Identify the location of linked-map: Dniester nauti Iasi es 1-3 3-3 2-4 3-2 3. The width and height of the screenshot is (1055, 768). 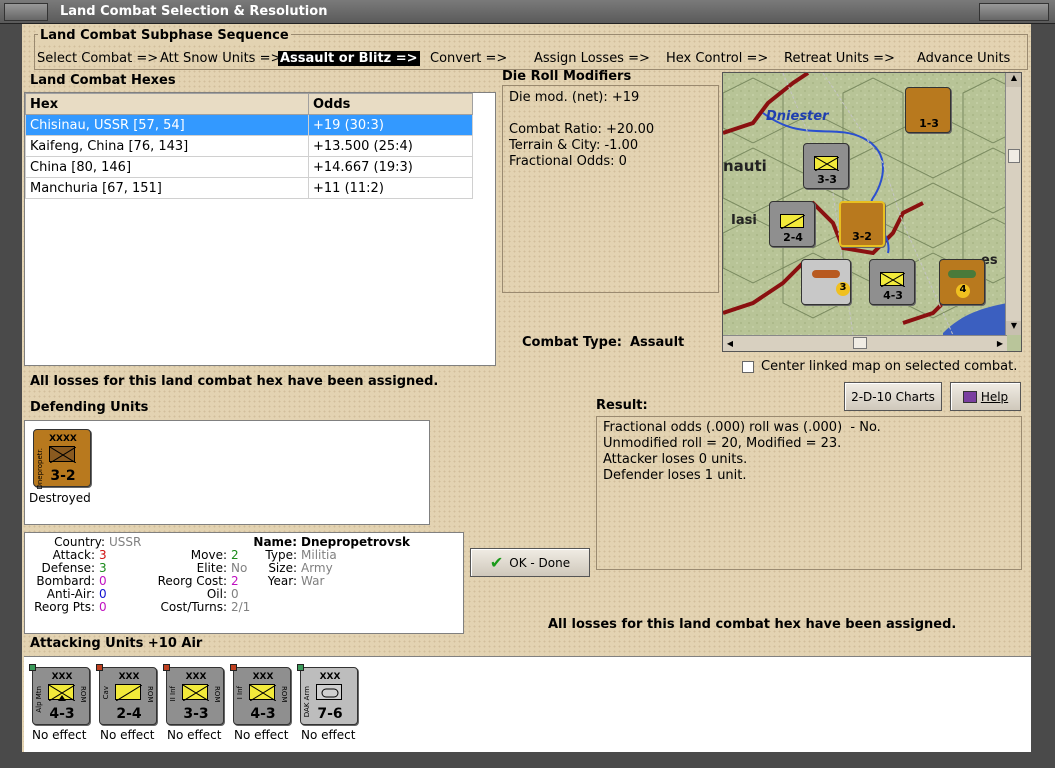
(872, 212).